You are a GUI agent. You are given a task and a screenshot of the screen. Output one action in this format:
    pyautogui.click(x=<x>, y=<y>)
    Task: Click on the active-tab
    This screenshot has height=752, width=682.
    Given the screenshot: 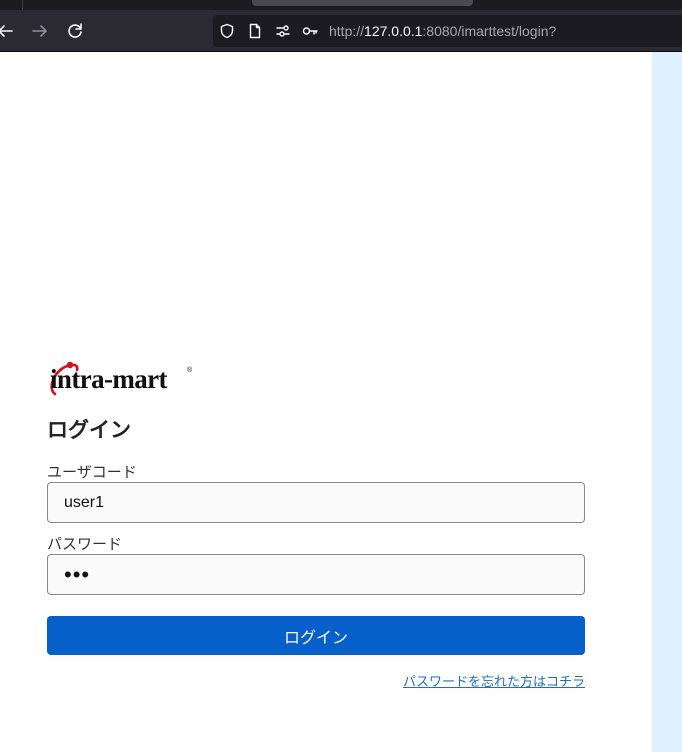 What is the action you would take?
    pyautogui.click(x=362, y=3)
    